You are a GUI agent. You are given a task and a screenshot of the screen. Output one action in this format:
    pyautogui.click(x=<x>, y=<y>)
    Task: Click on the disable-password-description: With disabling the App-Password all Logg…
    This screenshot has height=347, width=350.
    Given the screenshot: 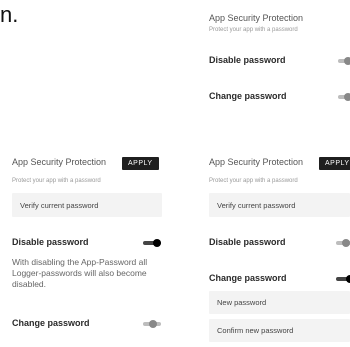 What is the action you would take?
    pyautogui.click(x=80, y=273)
    